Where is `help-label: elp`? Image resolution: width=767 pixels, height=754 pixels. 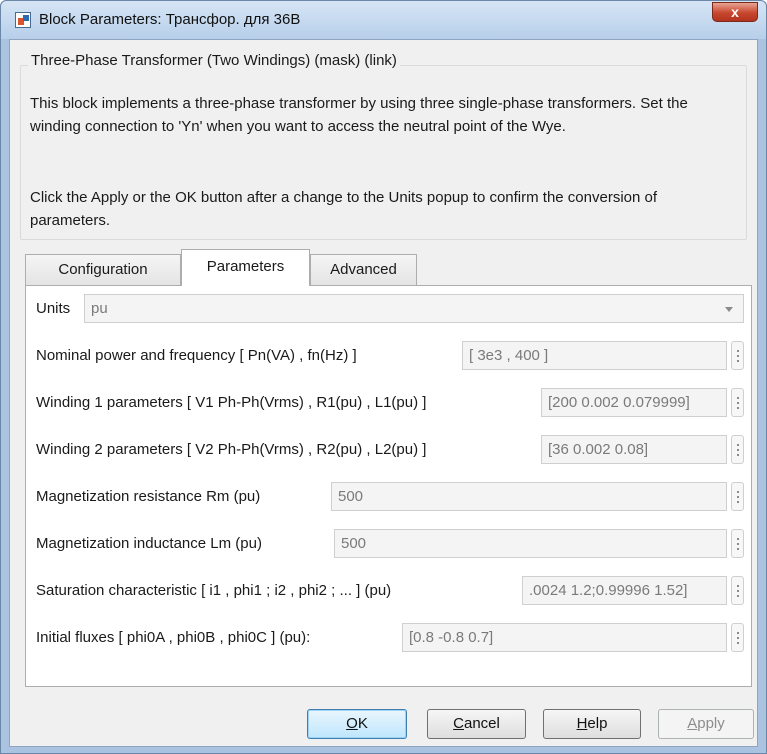
help-label: elp is located at coordinates (597, 723).